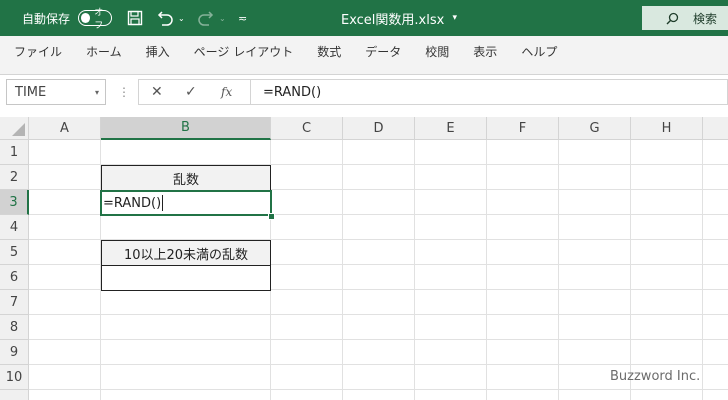 The width and height of the screenshot is (728, 400). Describe the element at coordinates (14, 327) in the screenshot. I see `row-header-8: 8` at that location.